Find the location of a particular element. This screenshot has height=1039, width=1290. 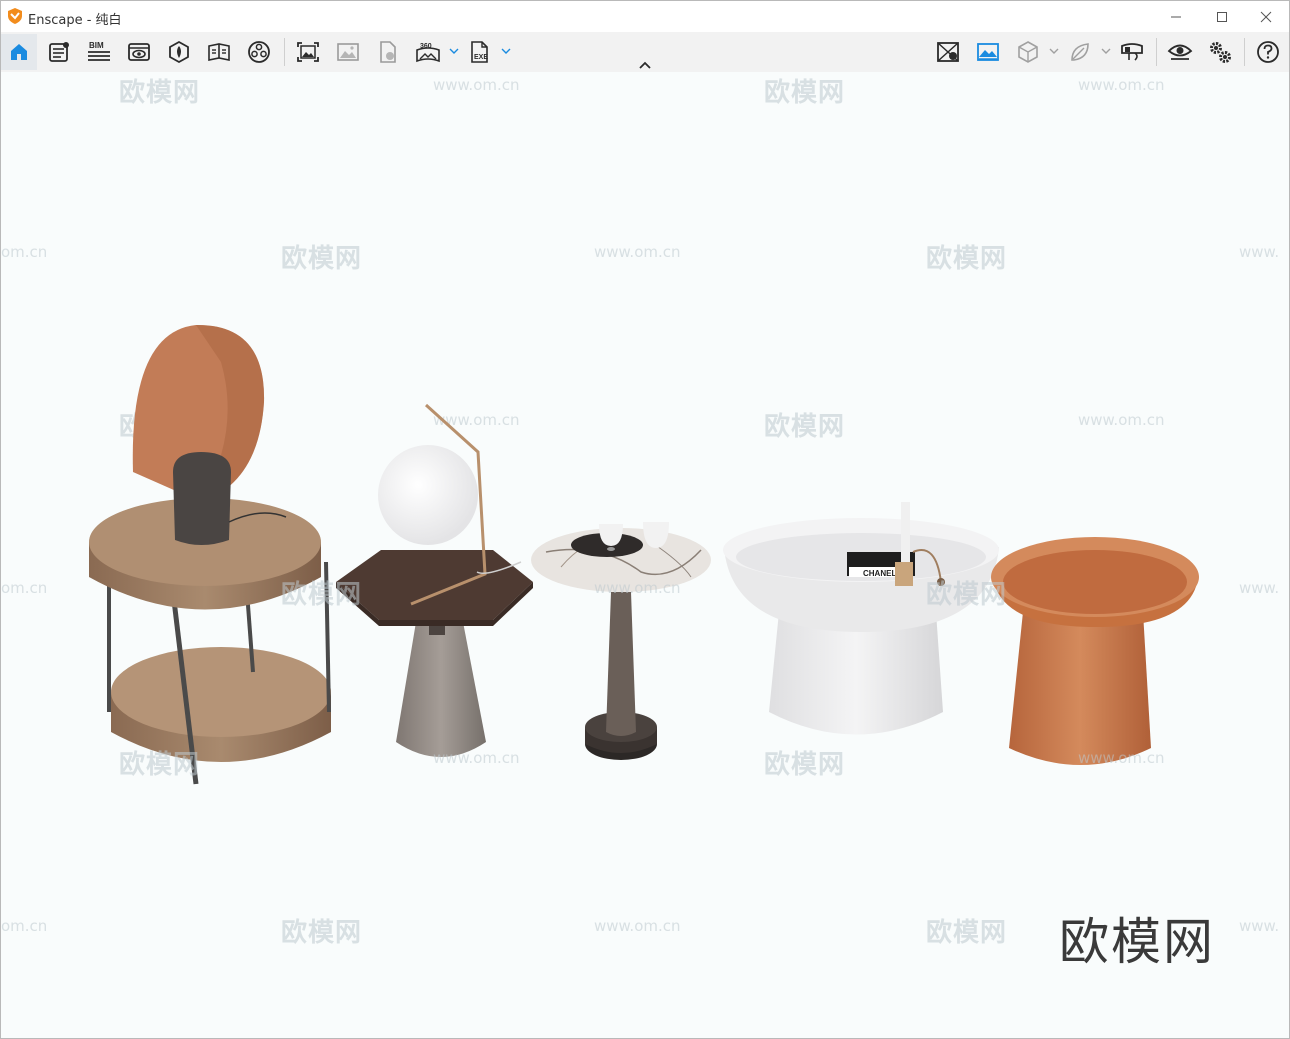

material-editor-button is located at coordinates (259, 52).